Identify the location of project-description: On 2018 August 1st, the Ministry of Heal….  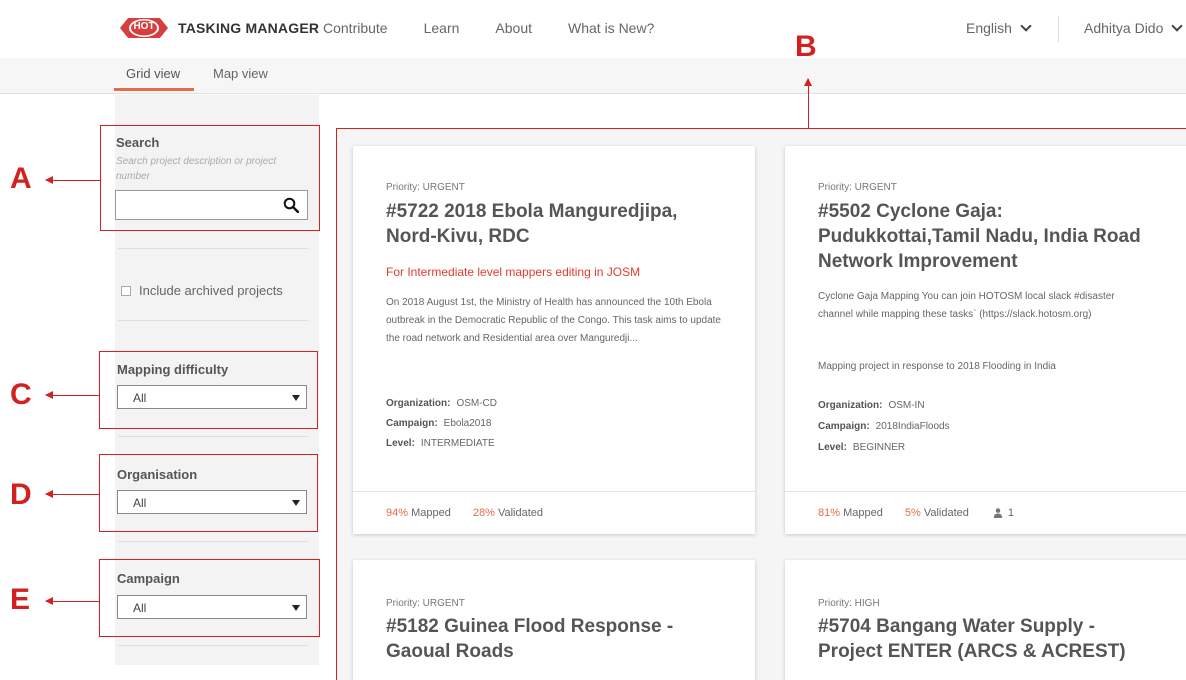
(553, 320).